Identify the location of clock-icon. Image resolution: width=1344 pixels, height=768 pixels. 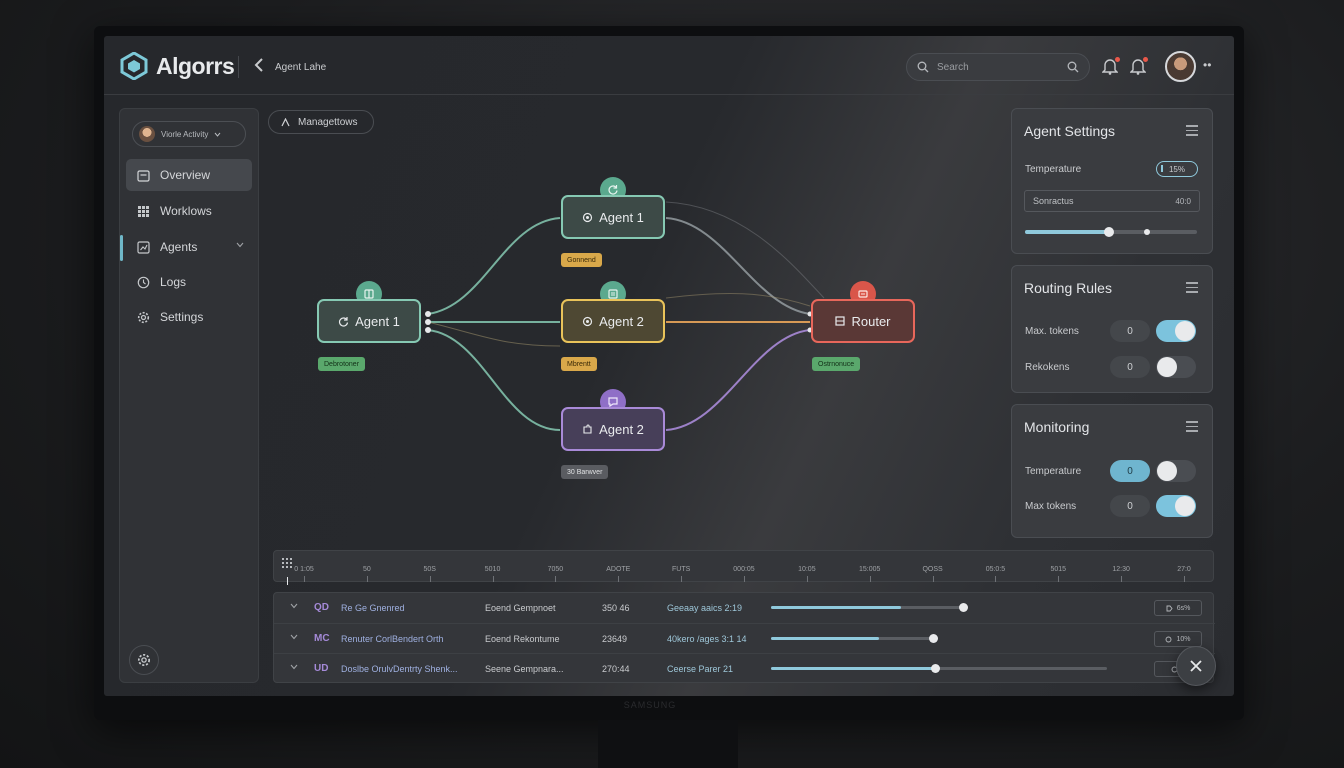
(143, 282).